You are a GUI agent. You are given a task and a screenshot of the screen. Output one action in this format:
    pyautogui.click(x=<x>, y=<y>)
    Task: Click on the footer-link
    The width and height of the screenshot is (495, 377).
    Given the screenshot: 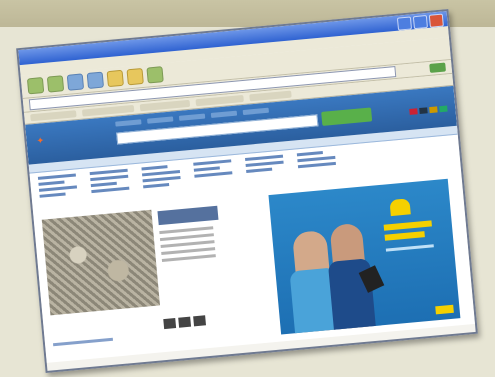 What is the action you would take?
    pyautogui.click(x=83, y=342)
    